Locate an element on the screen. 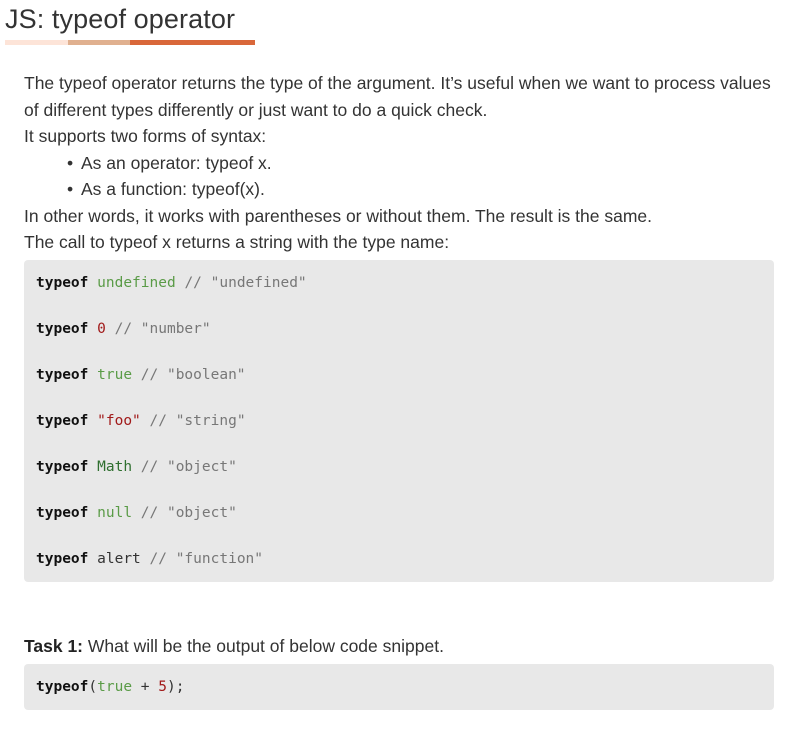 Image resolution: width=805 pixels, height=742 pixels. list-item: • As a function: typeof(x). is located at coordinates (420, 189).